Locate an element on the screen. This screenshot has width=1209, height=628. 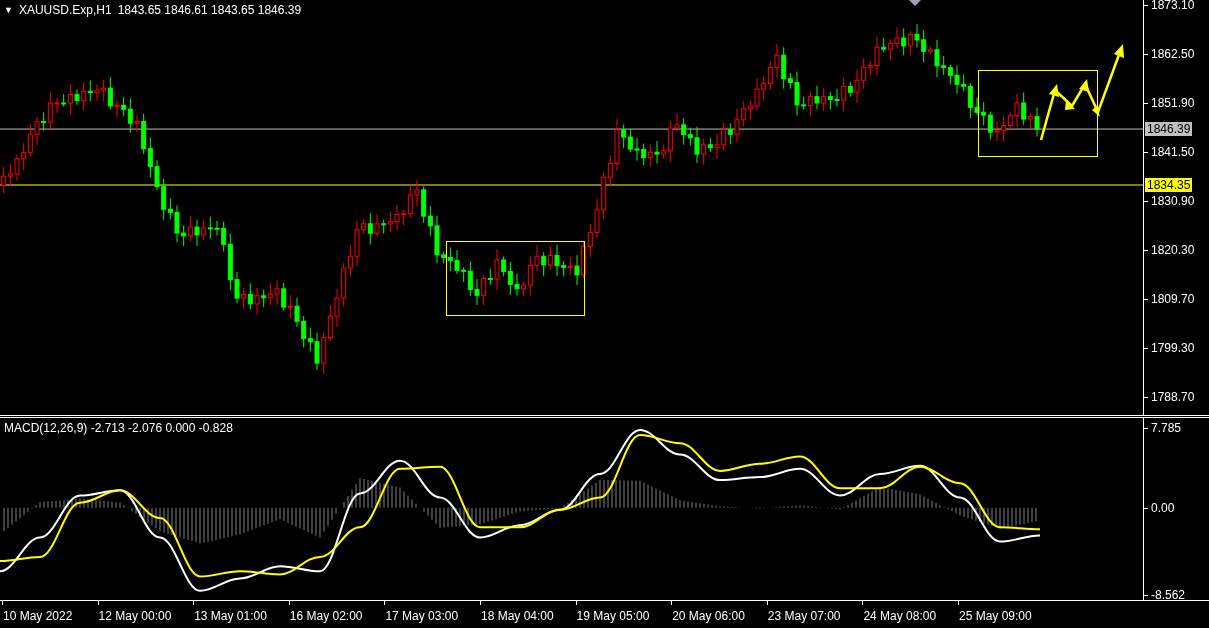
time-scale-label: 20 May 06:00 is located at coordinates (708, 616).